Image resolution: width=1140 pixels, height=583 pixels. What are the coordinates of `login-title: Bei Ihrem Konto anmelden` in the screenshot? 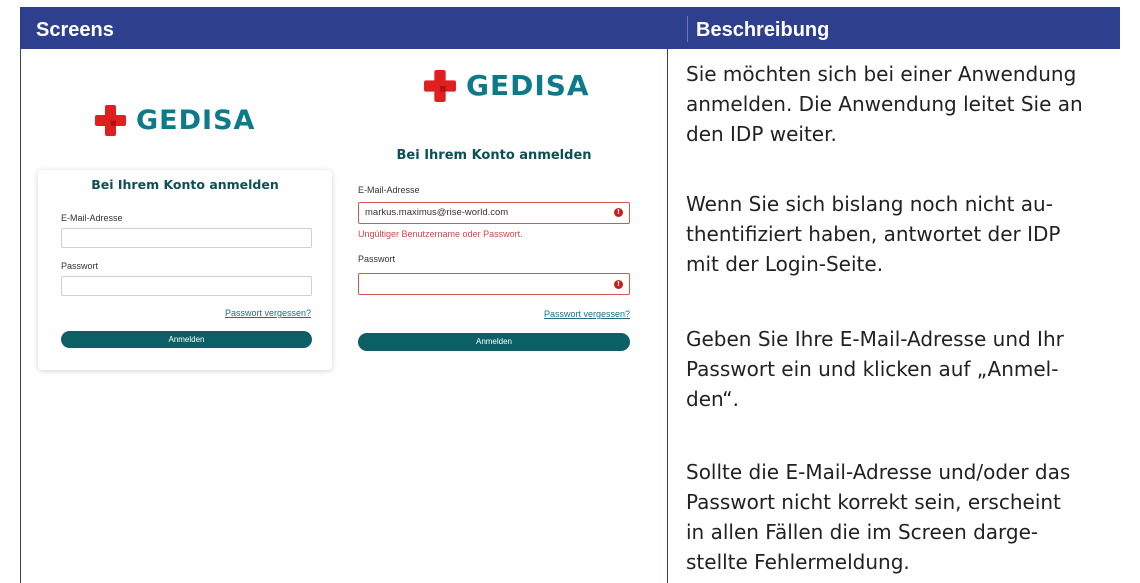 It's located at (185, 184).